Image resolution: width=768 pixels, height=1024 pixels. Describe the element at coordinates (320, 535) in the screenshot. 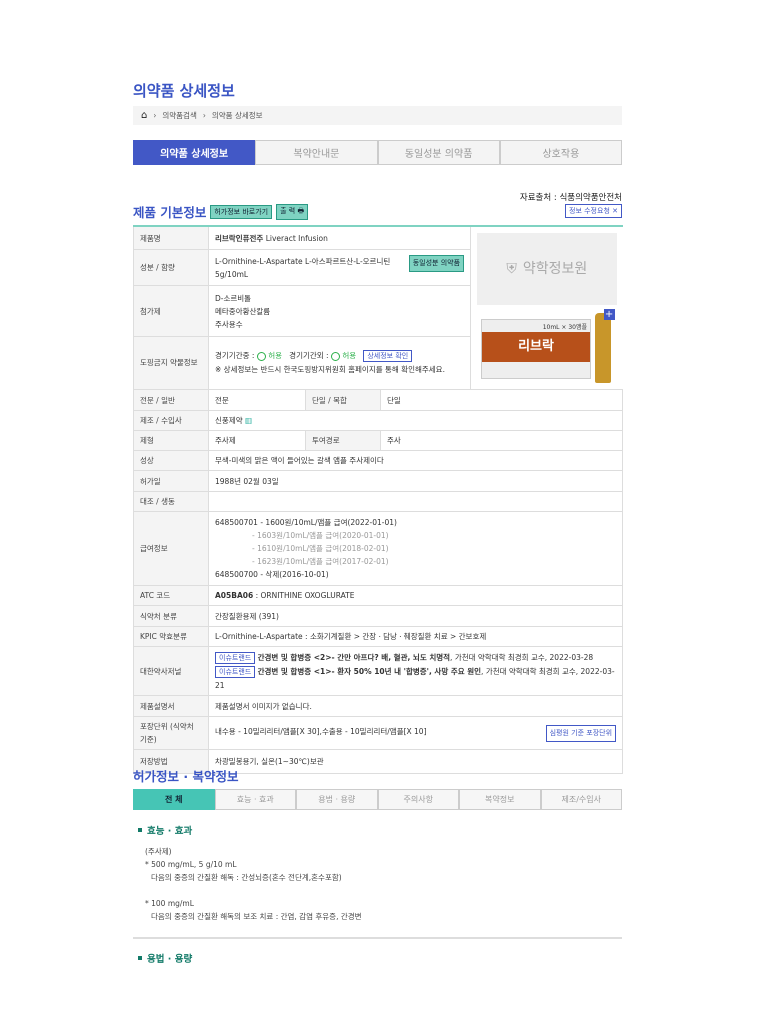

I see `insurance-line: - 1603원/10mL/앰플 급여(2020-01-01)` at that location.